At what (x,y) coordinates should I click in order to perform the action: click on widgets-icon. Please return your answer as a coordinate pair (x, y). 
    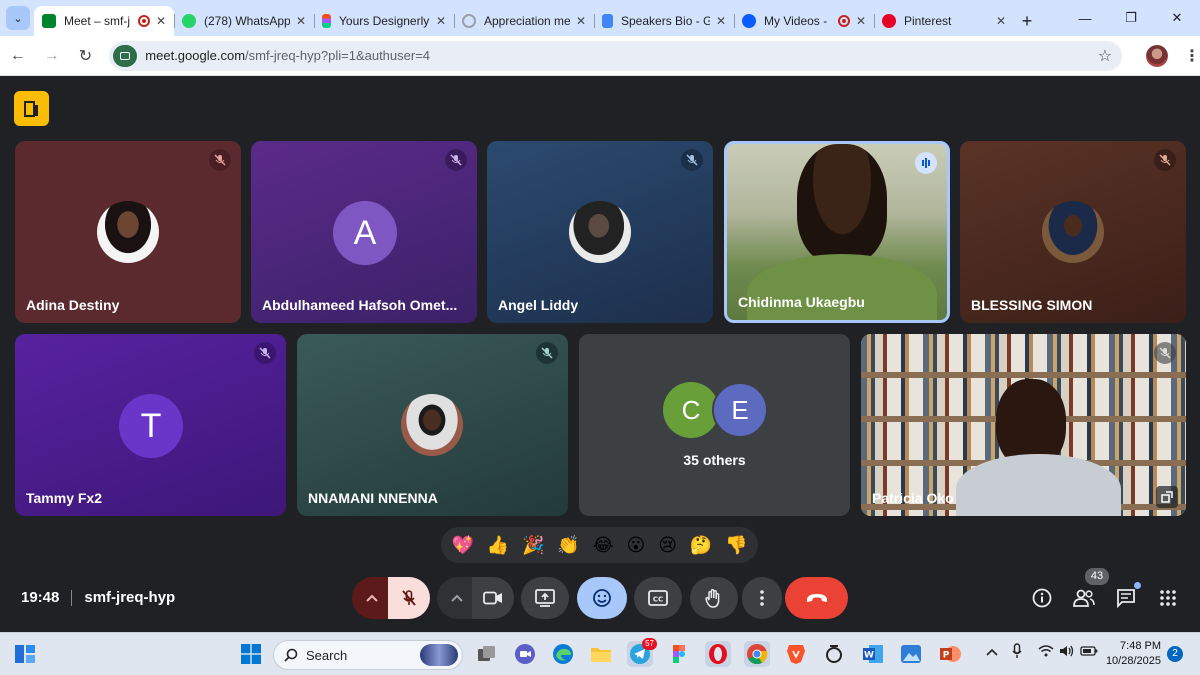
    Looking at the image, I should click on (25, 654).